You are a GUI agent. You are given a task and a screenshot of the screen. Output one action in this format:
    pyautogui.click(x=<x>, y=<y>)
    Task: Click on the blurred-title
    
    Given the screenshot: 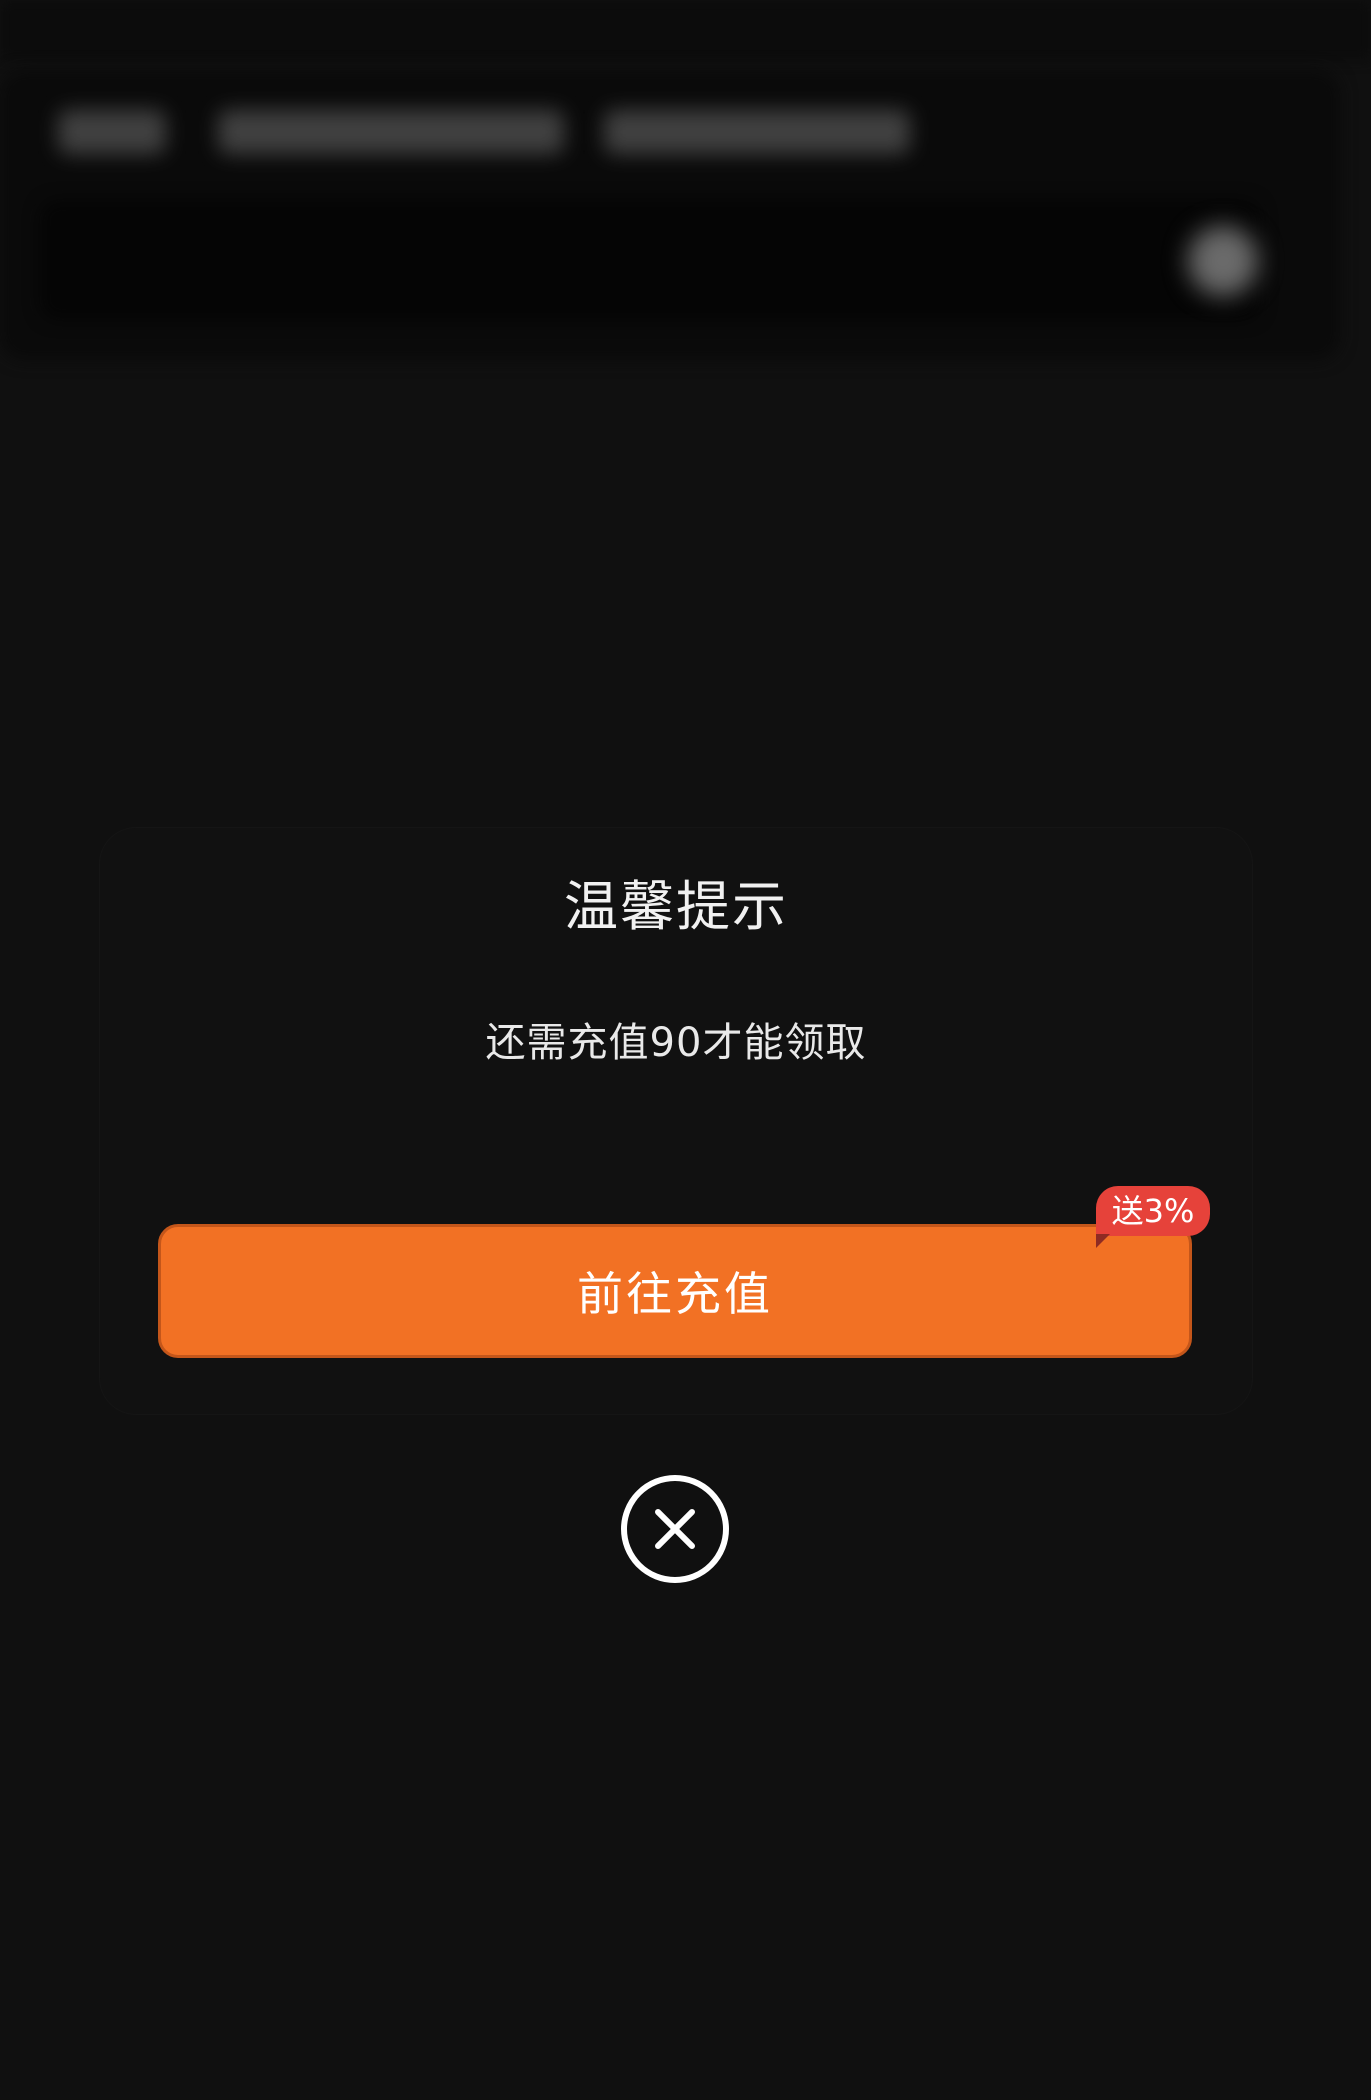 What is the action you would take?
    pyautogui.click(x=391, y=132)
    